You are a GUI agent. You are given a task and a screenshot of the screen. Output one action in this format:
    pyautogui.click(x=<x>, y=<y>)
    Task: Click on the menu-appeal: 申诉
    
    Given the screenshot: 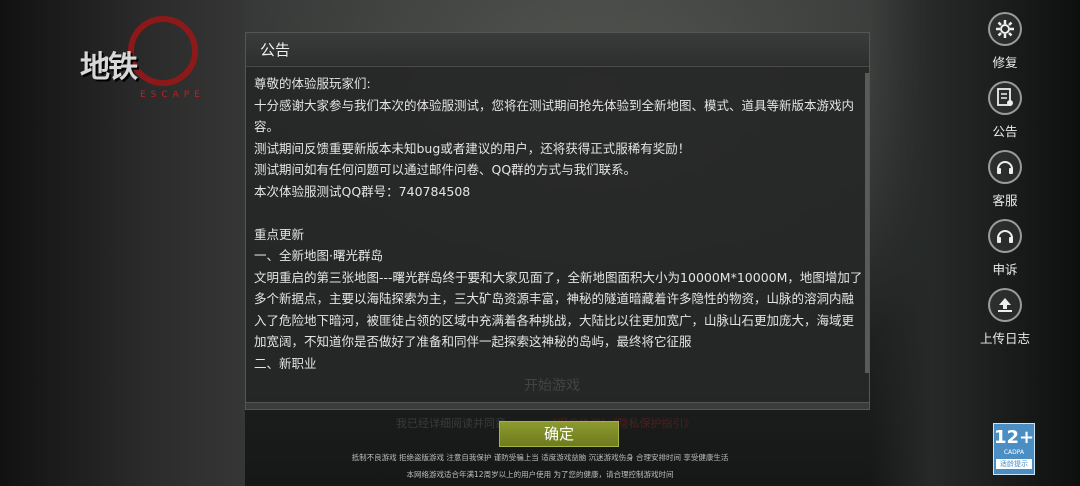 What is the action you would take?
    pyautogui.click(x=1005, y=250)
    